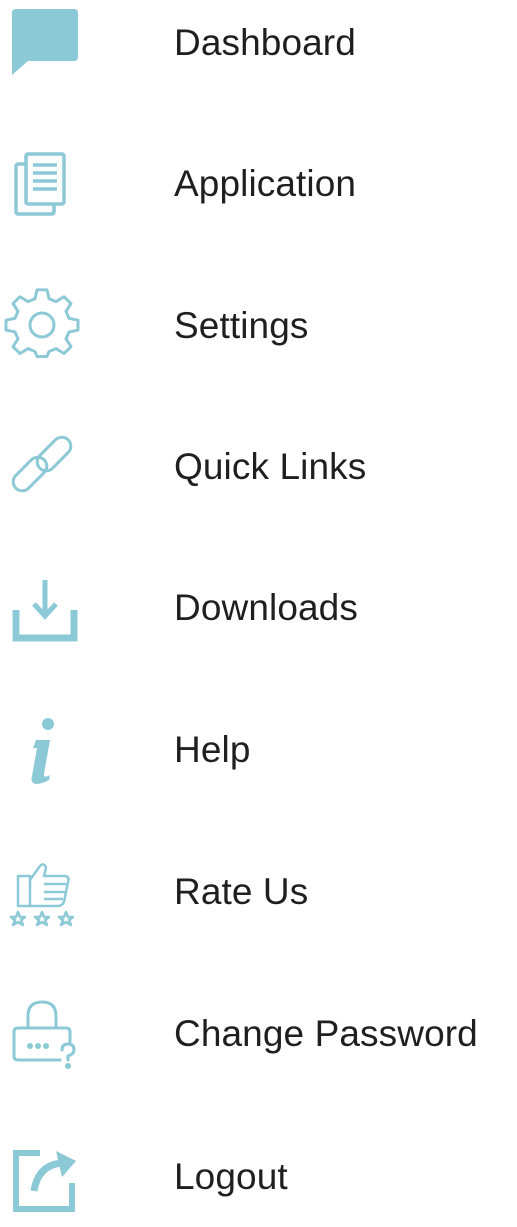 The height and width of the screenshot is (1227, 517). I want to click on link-icon, so click(42, 467).